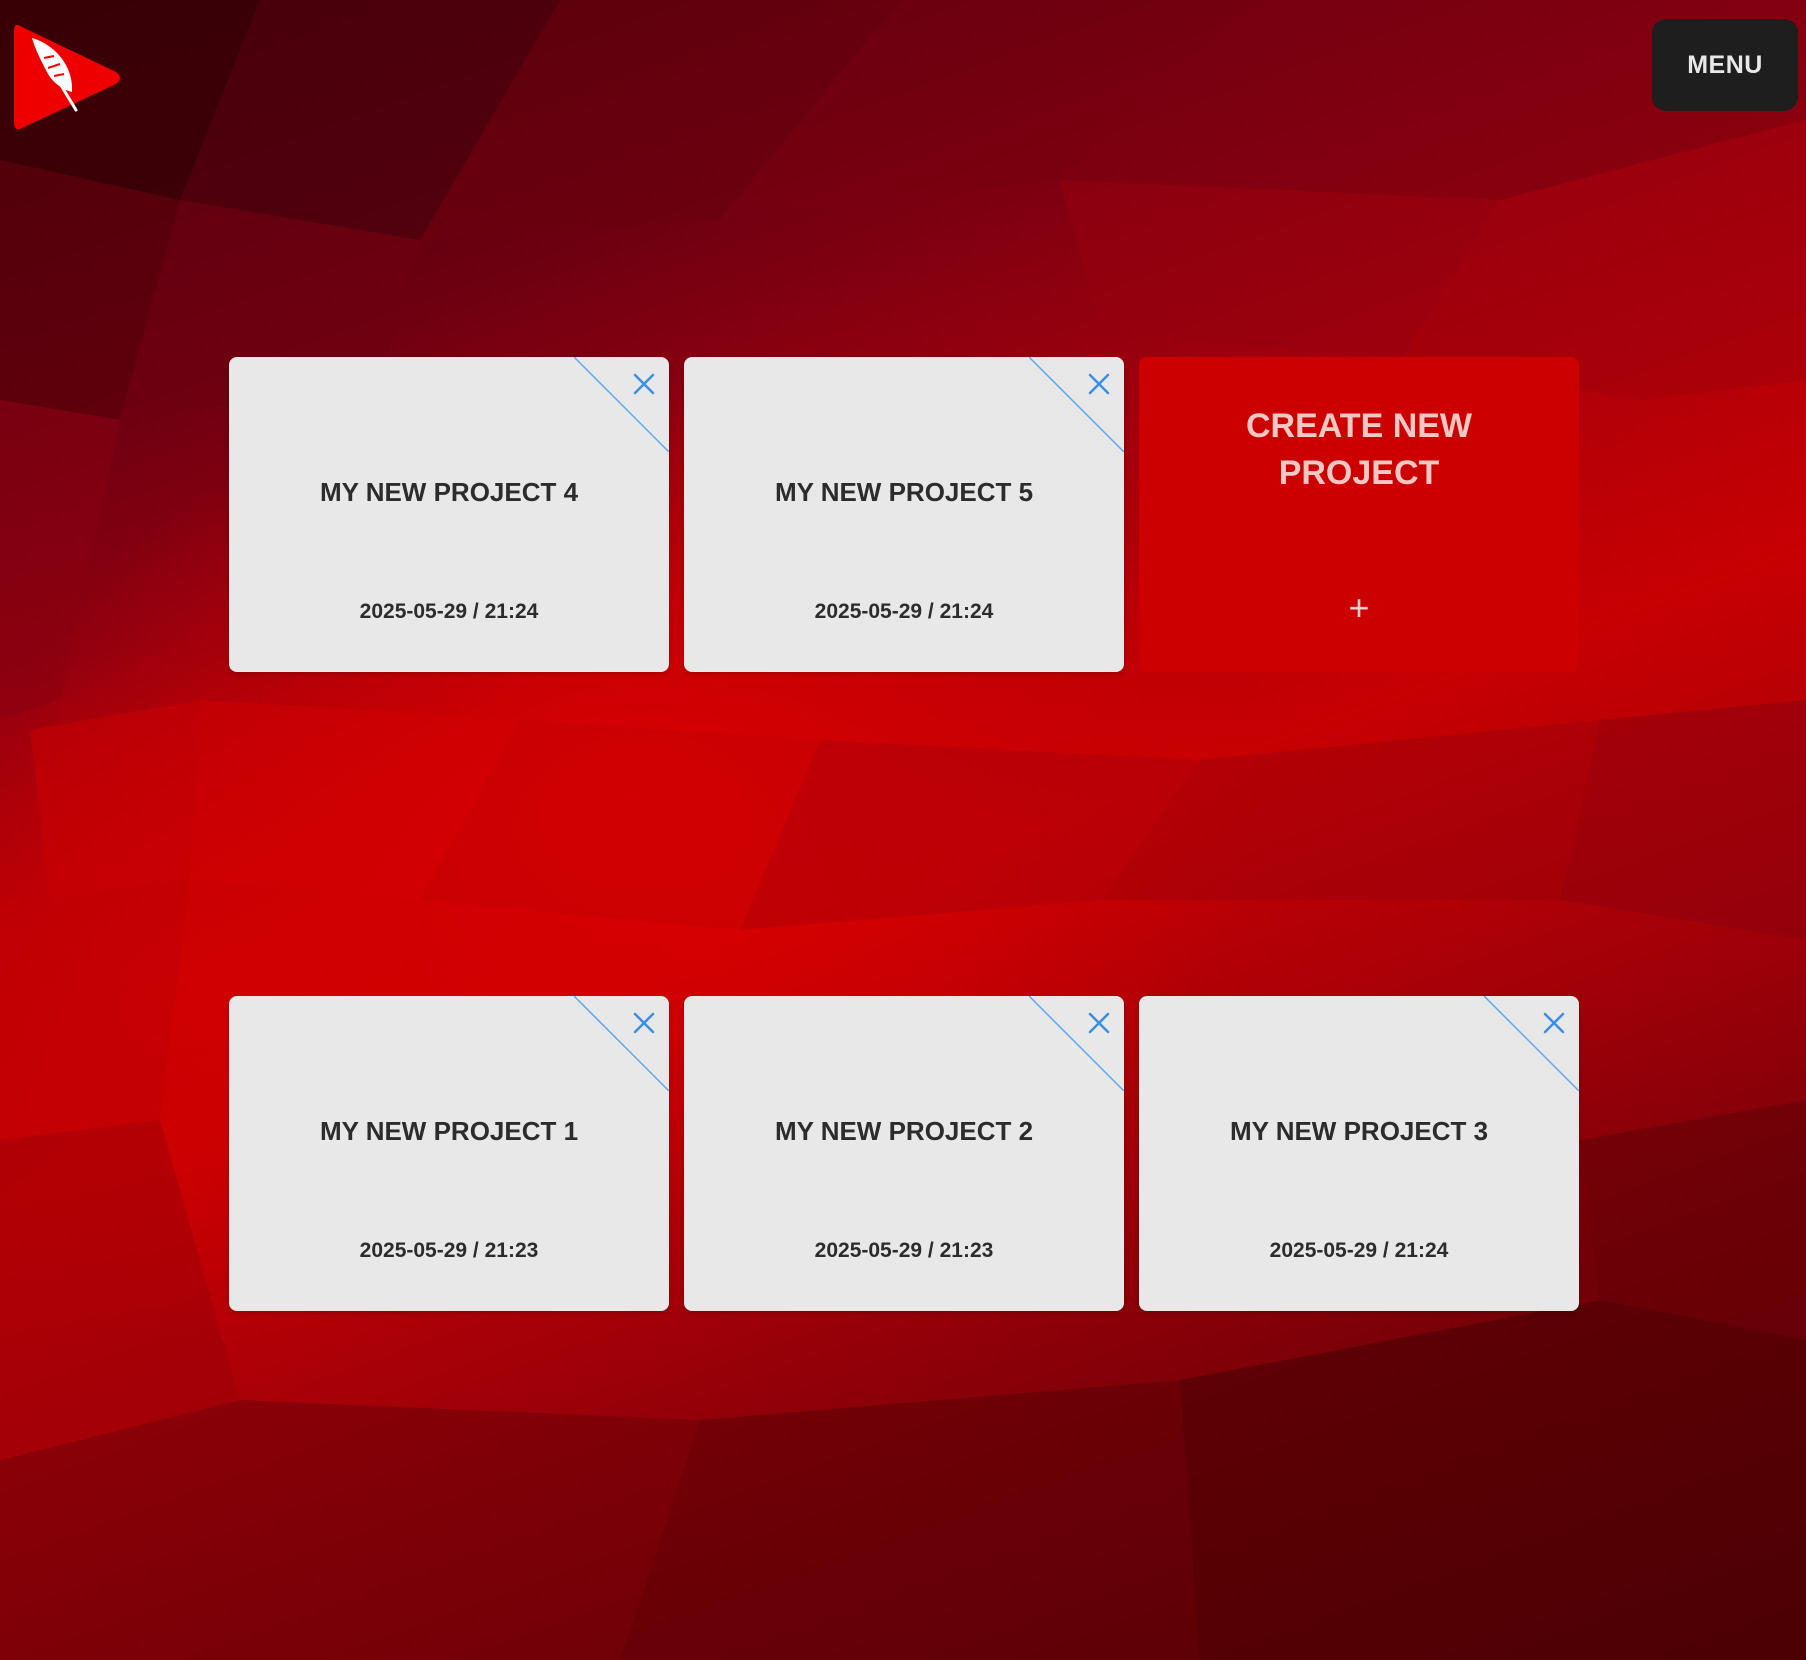 Image resolution: width=1806 pixels, height=1660 pixels. What do you see at coordinates (1725, 65) in the screenshot?
I see `menu-button: MENU` at bounding box center [1725, 65].